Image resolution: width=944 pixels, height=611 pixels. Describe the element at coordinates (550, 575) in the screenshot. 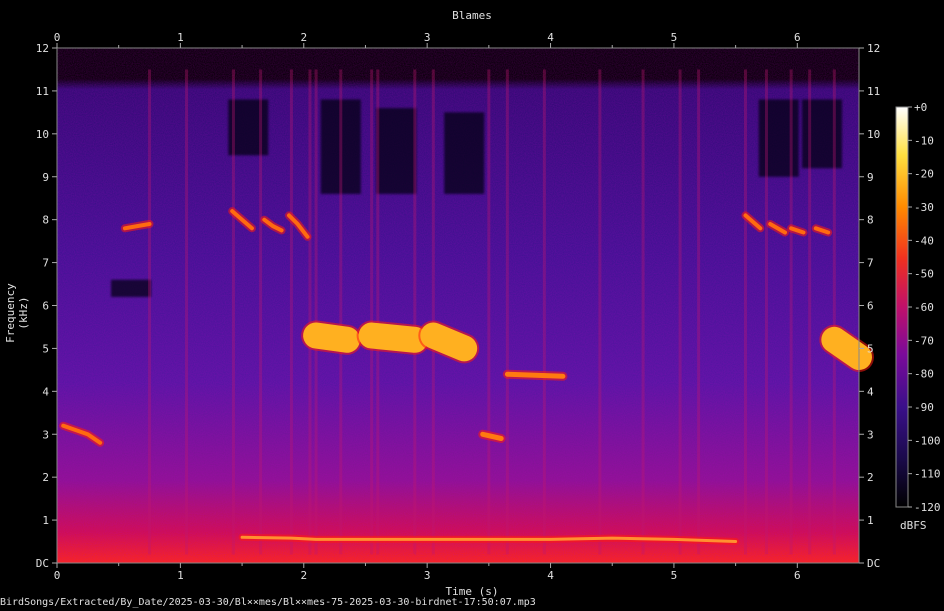

I see `x-tick-label-bottom-4: 4` at that location.